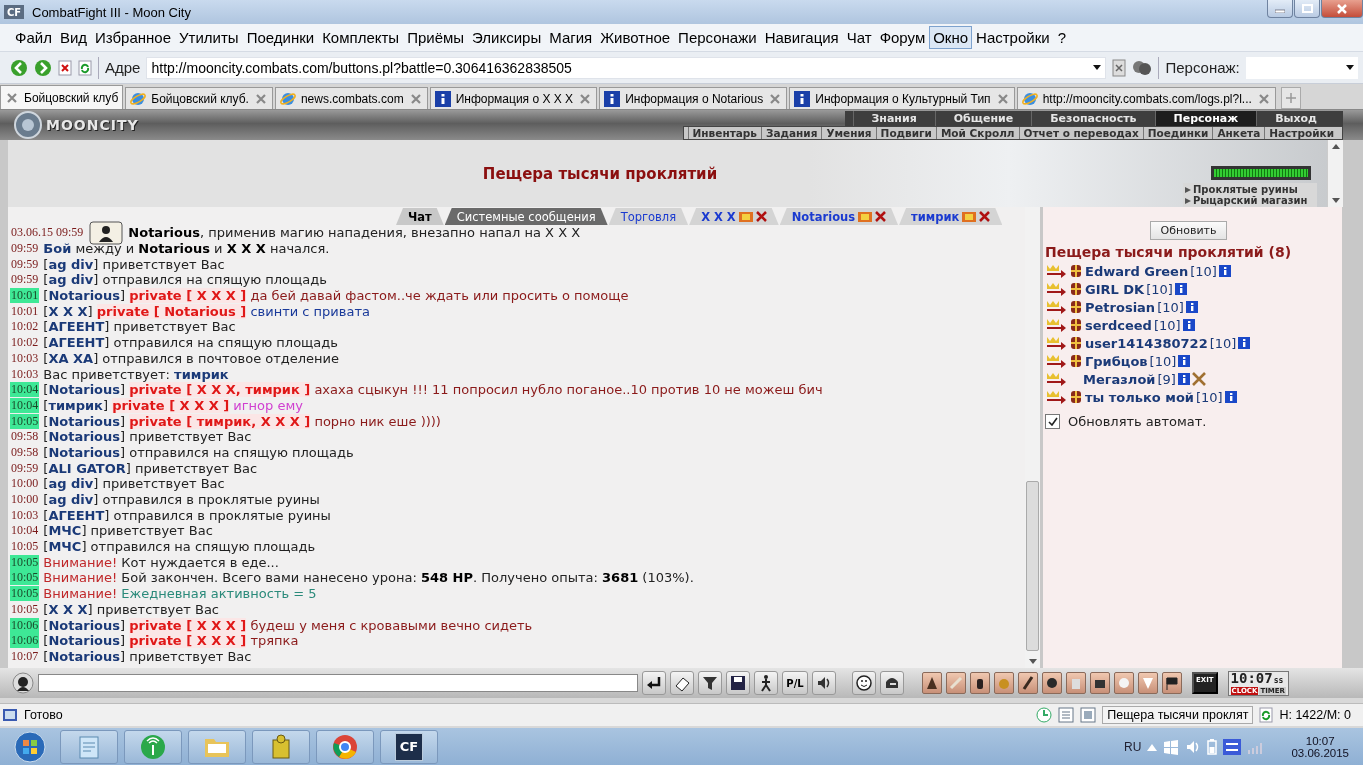 Image resolution: width=1363 pixels, height=765 pixels. Describe the element at coordinates (1320, 740) in the screenshot. I see `clock-time: 10:07` at that location.